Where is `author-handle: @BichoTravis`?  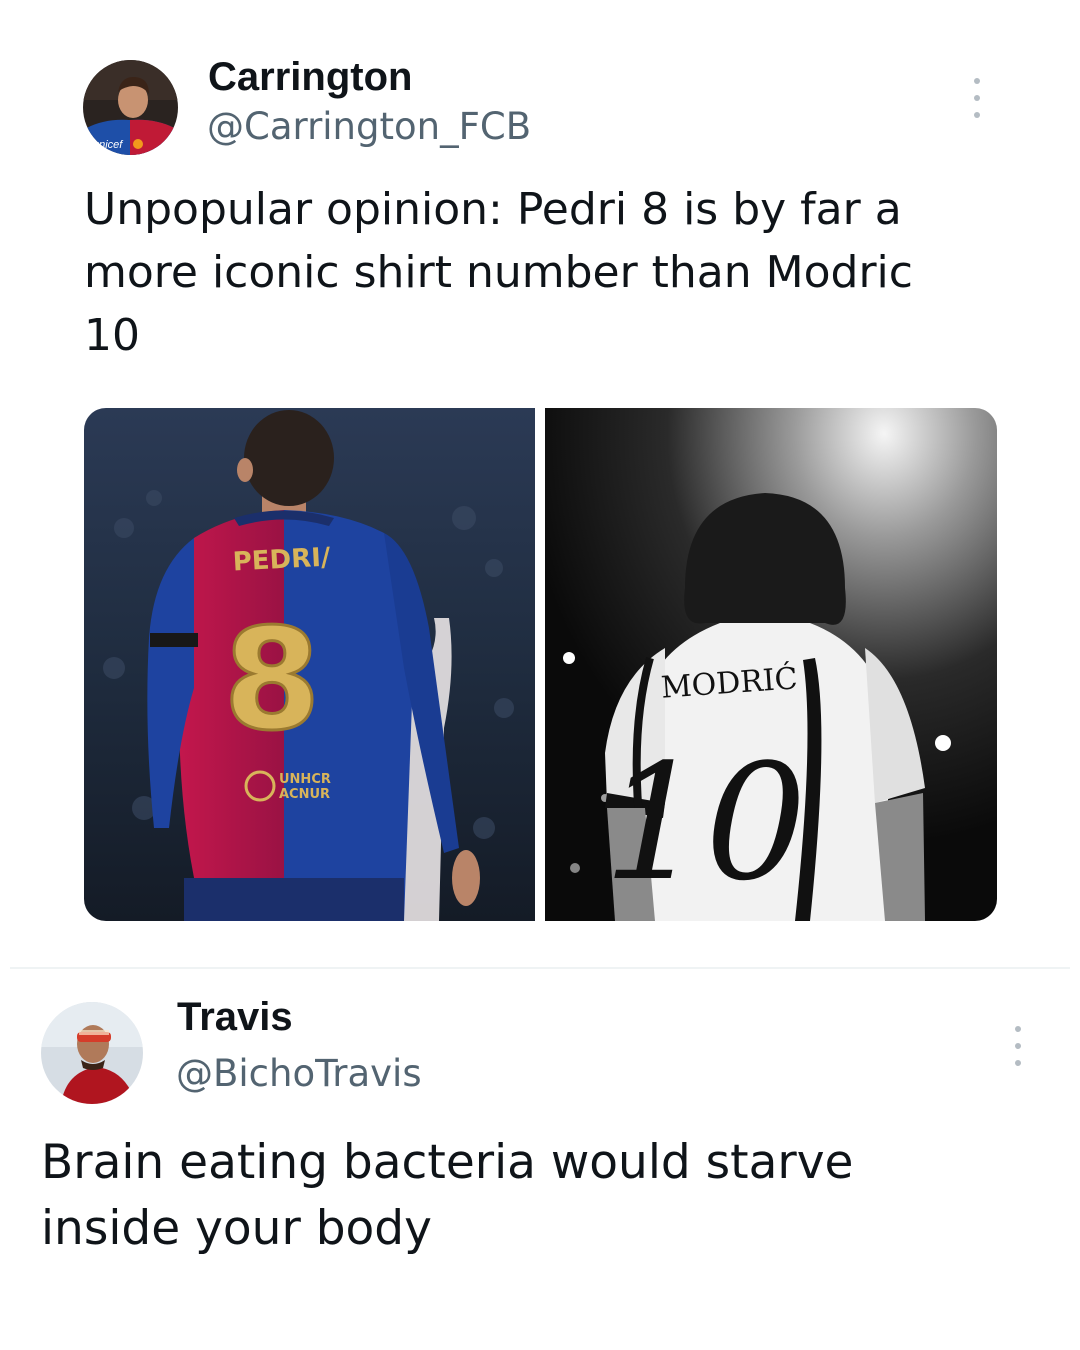 author-handle: @BichoTravis is located at coordinates (299, 1073).